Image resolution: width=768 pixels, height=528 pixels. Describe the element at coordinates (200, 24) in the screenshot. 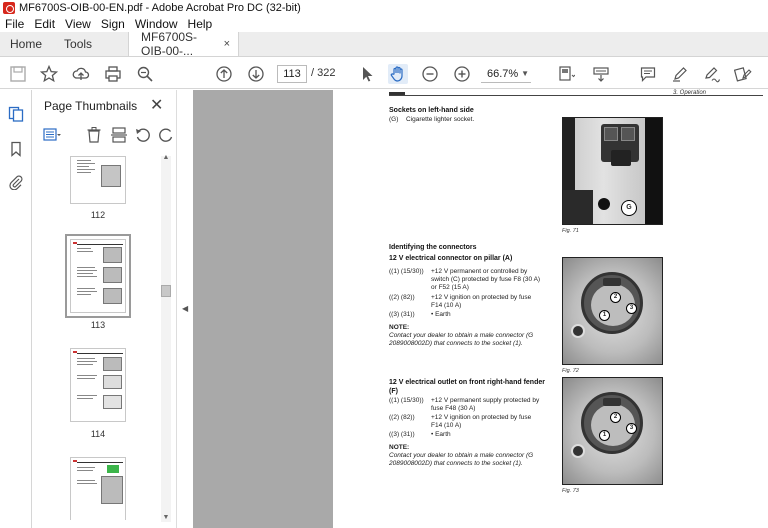

I see `menu-help: Help` at that location.